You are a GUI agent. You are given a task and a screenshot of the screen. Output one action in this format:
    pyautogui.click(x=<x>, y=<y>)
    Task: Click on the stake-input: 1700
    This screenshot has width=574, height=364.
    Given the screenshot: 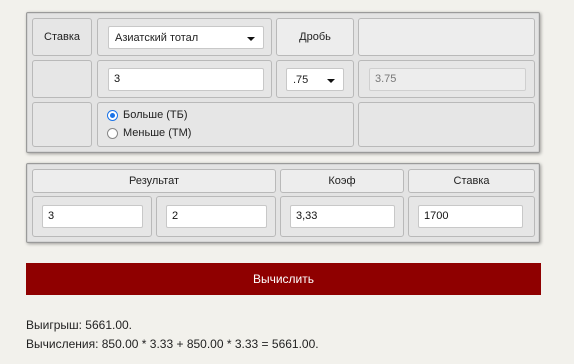 What is the action you would take?
    pyautogui.click(x=470, y=216)
    